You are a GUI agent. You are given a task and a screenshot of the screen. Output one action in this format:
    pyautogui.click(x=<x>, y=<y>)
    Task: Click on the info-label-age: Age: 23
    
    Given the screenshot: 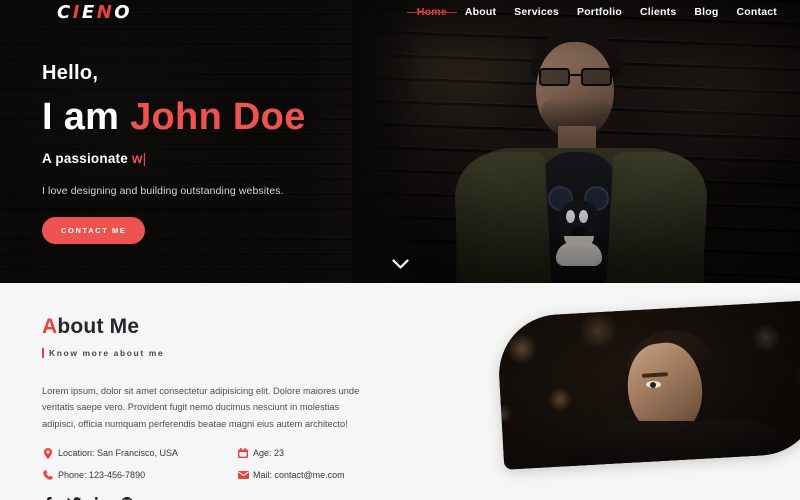 What is the action you would take?
    pyautogui.click(x=269, y=453)
    